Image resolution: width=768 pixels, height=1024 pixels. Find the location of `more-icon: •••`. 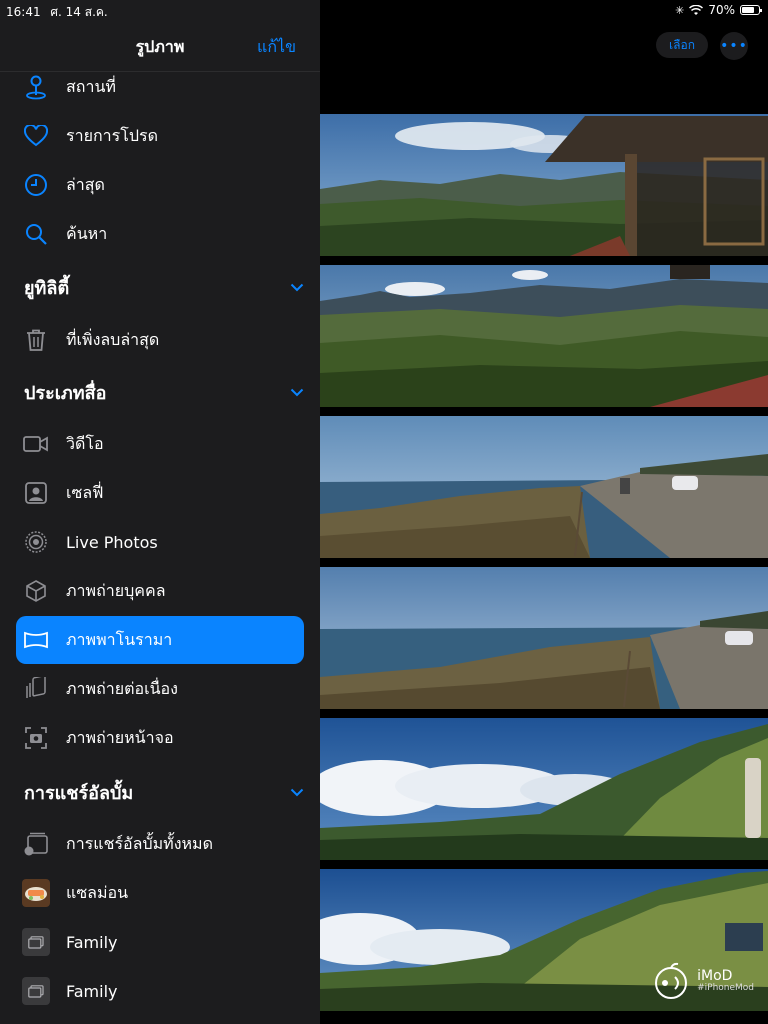

more-icon: ••• is located at coordinates (734, 46).